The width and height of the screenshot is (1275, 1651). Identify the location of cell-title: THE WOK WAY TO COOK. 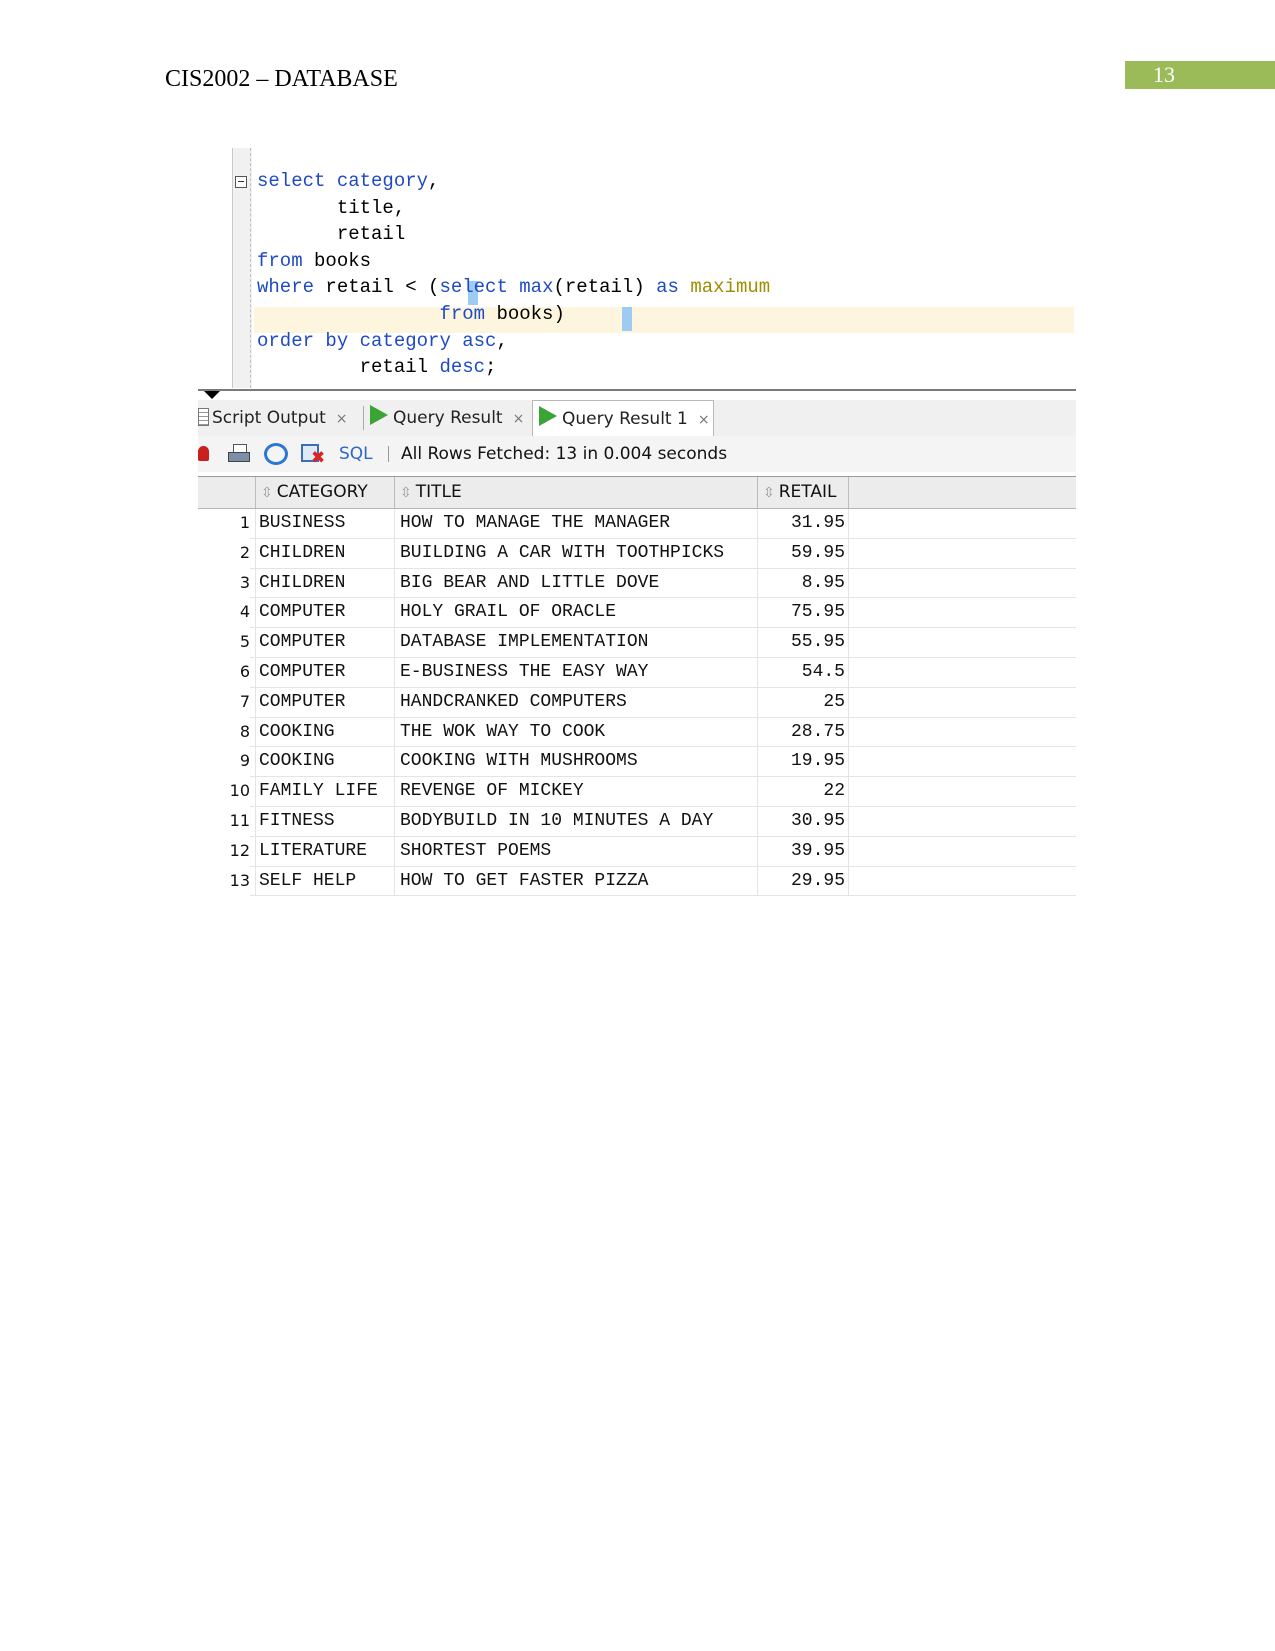
(575, 732).